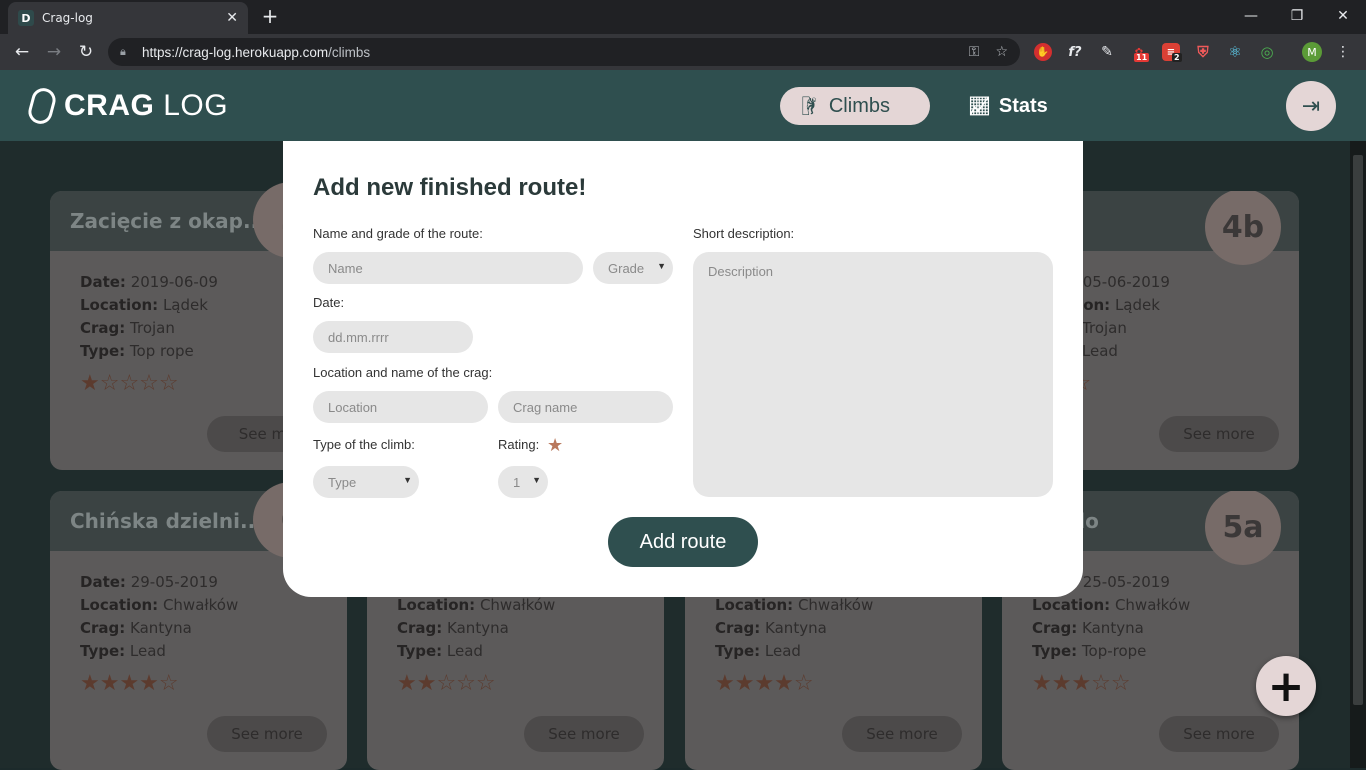 This screenshot has height=770, width=1366. Describe the element at coordinates (1358, 430) in the screenshot. I see `scrollbar-thumb` at that location.